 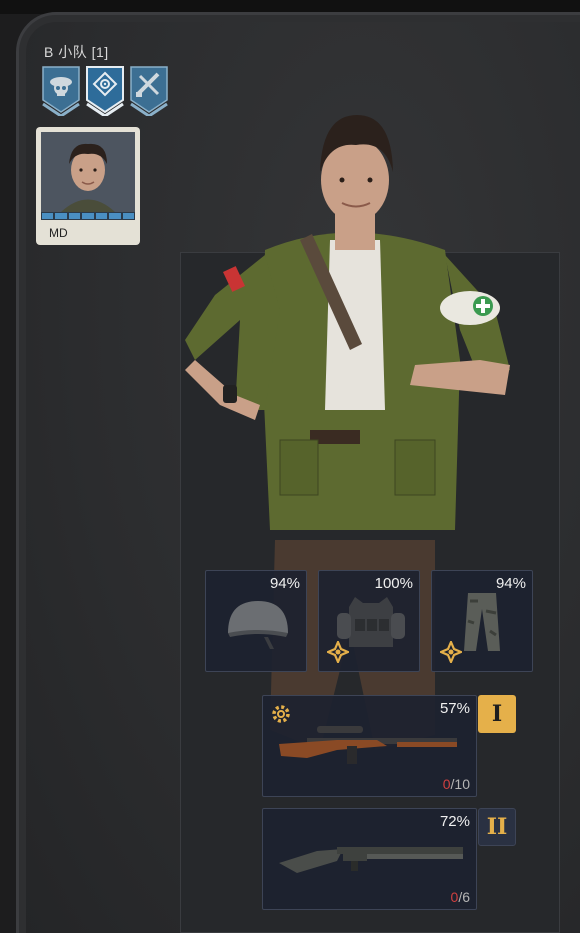 I want to click on shotgun-icon, so click(x=371, y=860).